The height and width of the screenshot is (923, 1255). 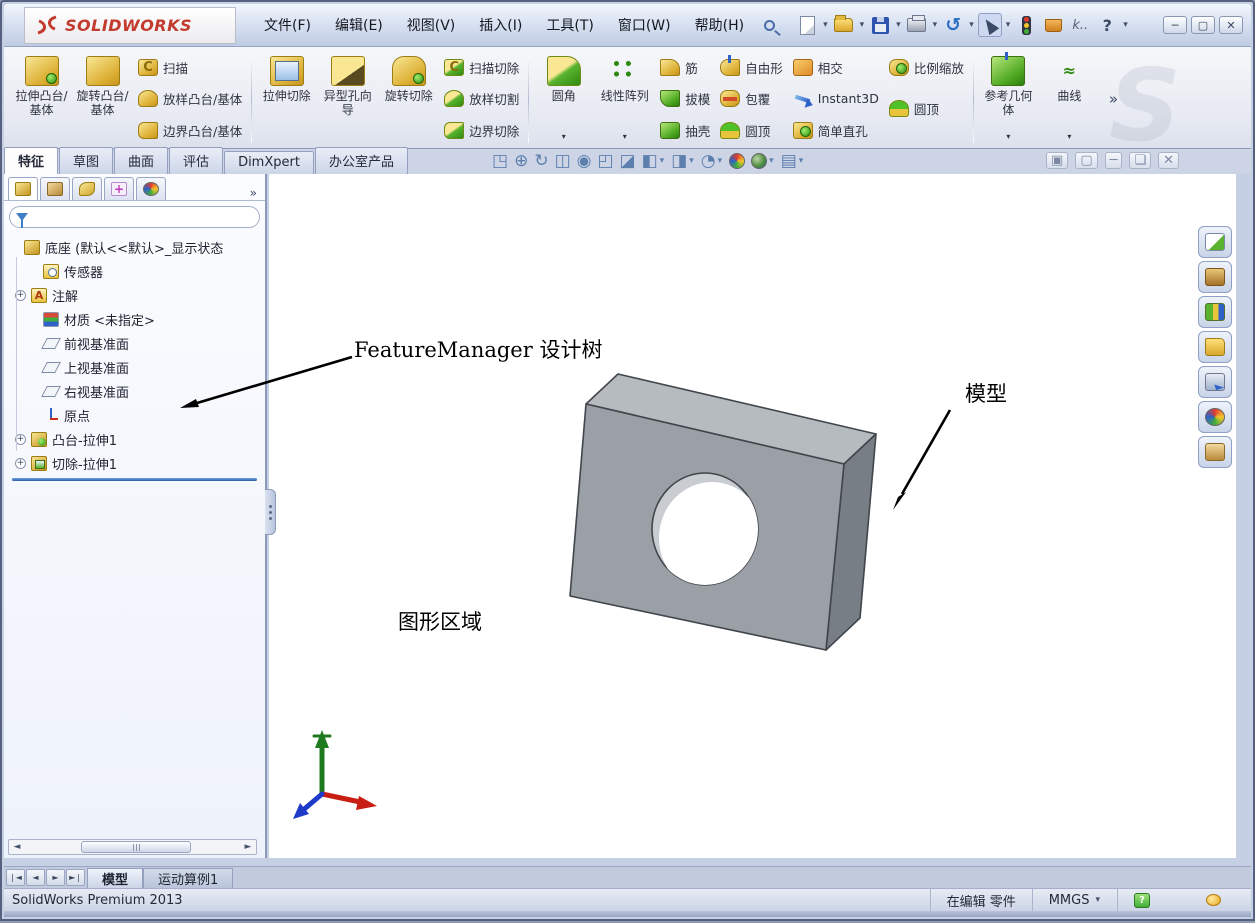 I want to click on view-orientation-icon: ◧ ▾, so click(x=654, y=161).